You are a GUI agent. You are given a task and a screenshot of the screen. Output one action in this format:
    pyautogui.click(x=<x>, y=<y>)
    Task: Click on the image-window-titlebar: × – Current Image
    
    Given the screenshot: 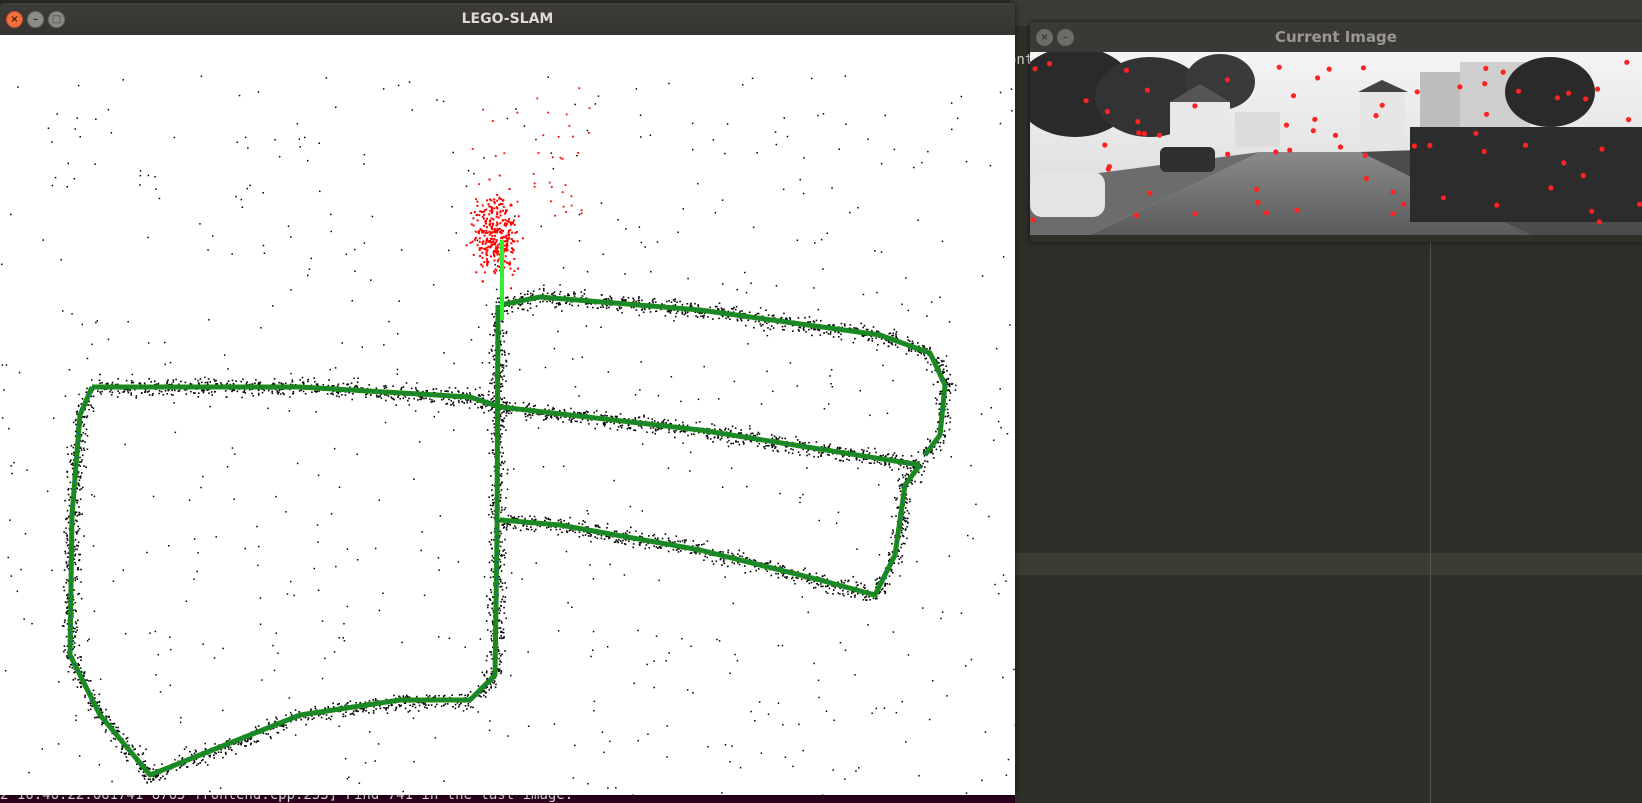 What is the action you would take?
    pyautogui.click(x=1336, y=37)
    